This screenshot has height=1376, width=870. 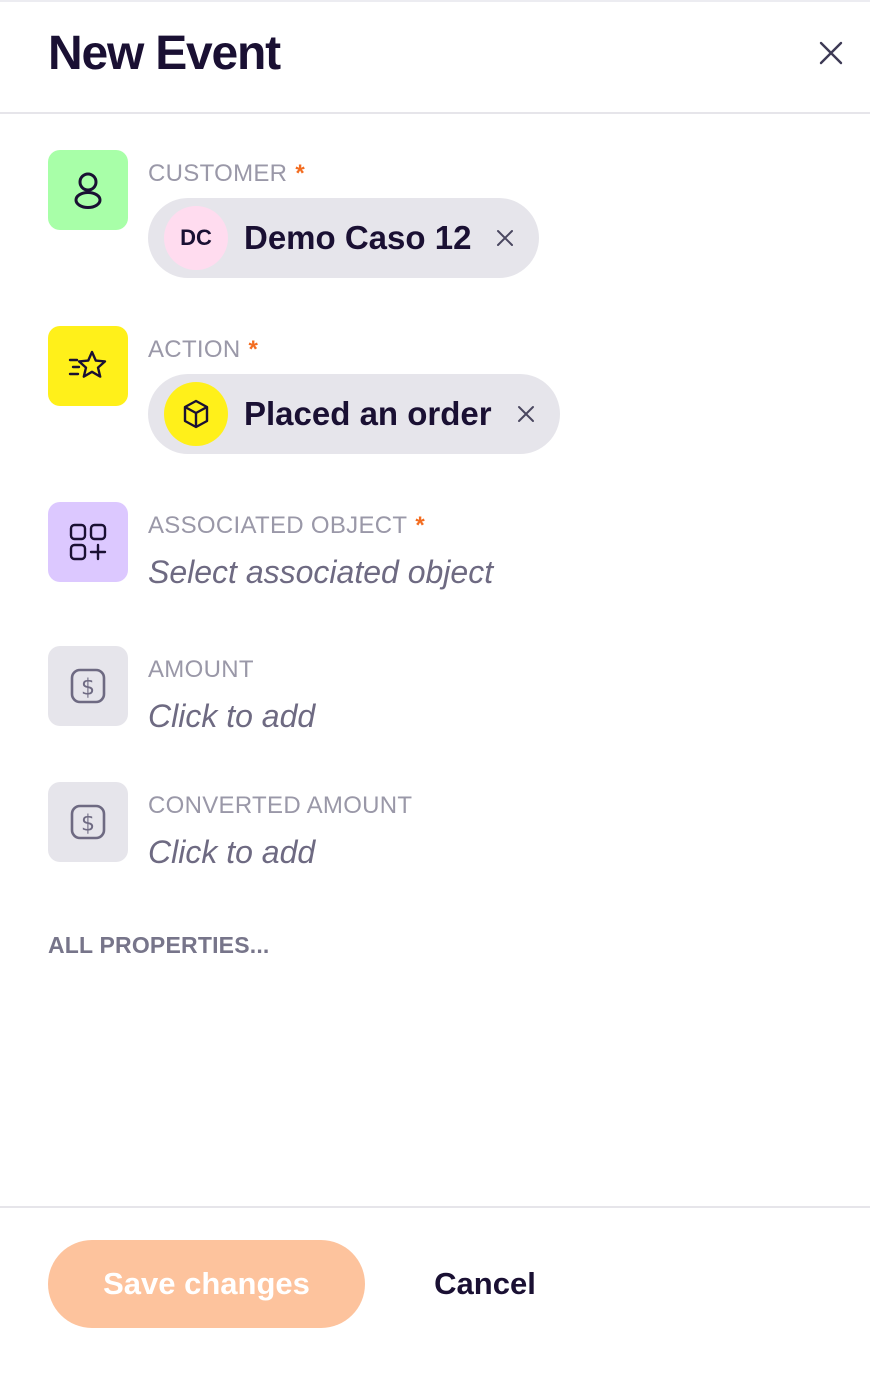 I want to click on user-icon, so click(x=88, y=190).